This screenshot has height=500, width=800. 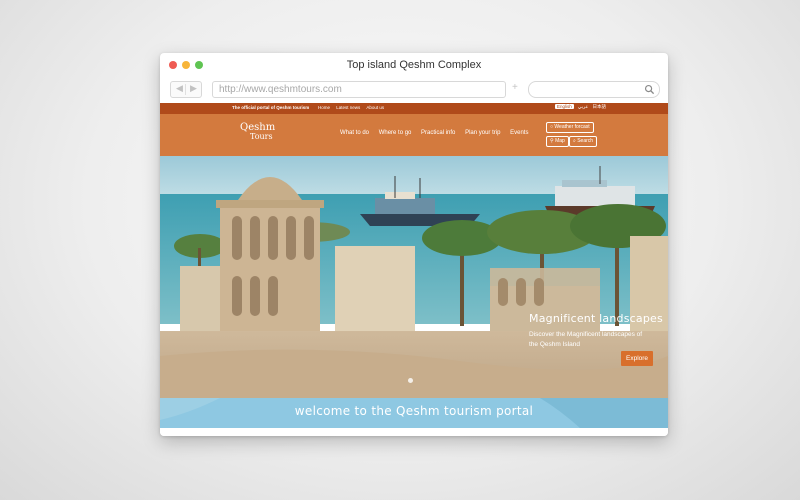 What do you see at coordinates (515, 87) in the screenshot?
I see `plus-icon: +` at bounding box center [515, 87].